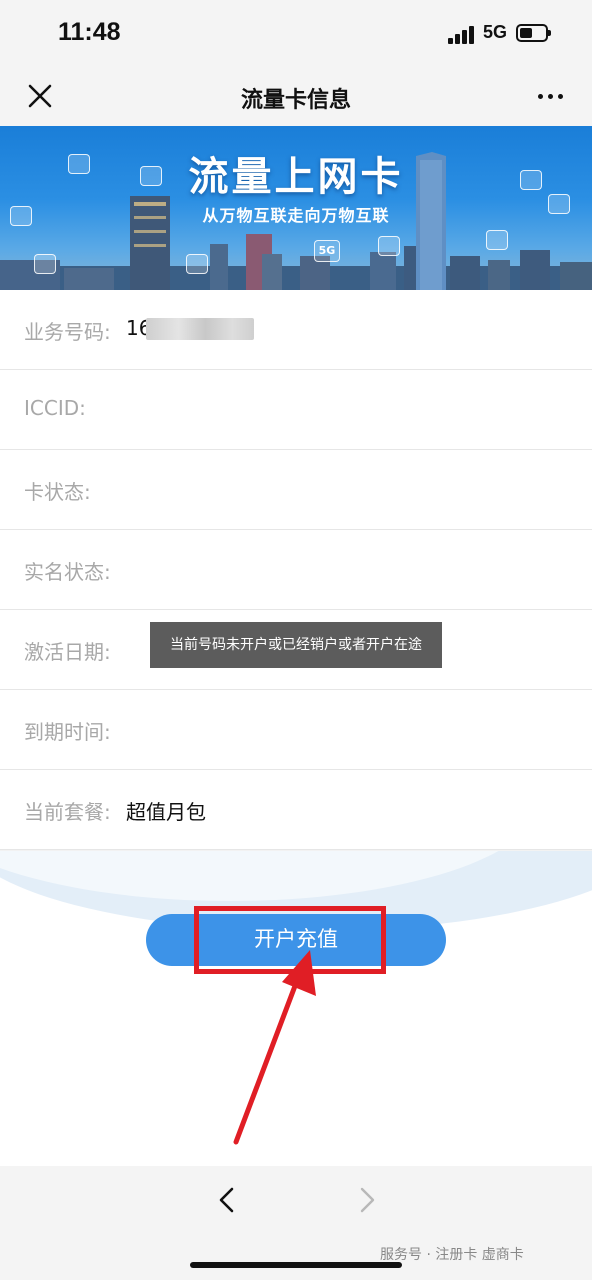 The height and width of the screenshot is (1280, 592). Describe the element at coordinates (296, 177) in the screenshot. I see `banner-title: 流量上网卡` at that location.